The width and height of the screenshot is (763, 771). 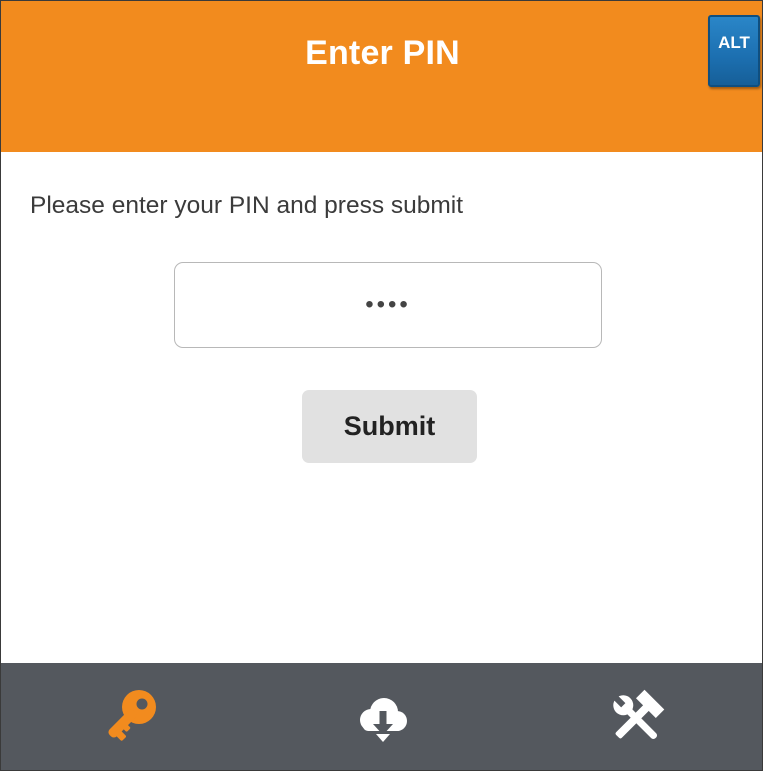 I want to click on cloud-download-icon, so click(x=383, y=719).